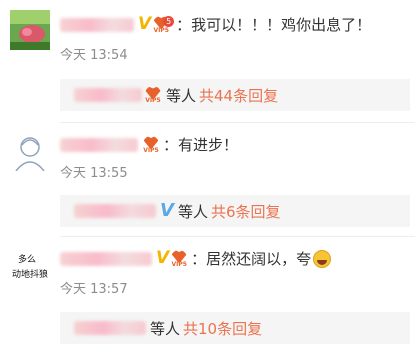  What do you see at coordinates (94, 289) in the screenshot?
I see `comment-time: 今天 13:57` at bounding box center [94, 289].